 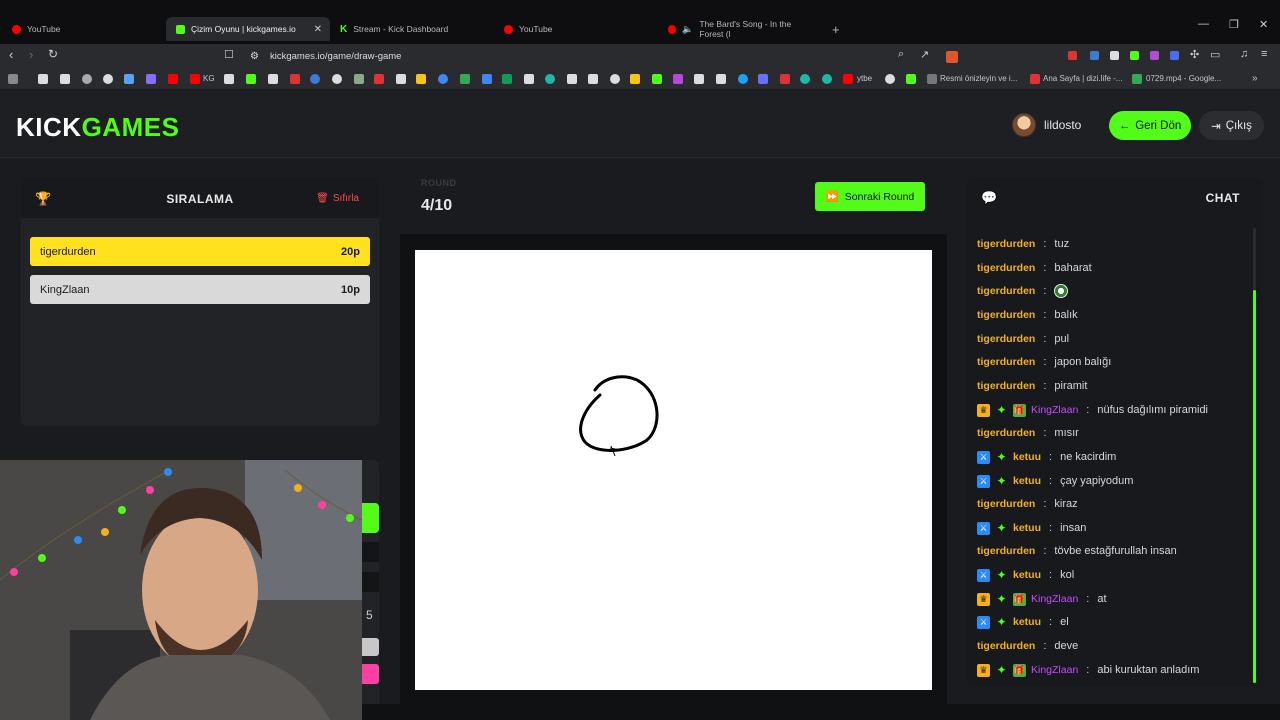 What do you see at coordinates (1231, 125) in the screenshot?
I see `logout-button: ⇥ Çıkış` at bounding box center [1231, 125].